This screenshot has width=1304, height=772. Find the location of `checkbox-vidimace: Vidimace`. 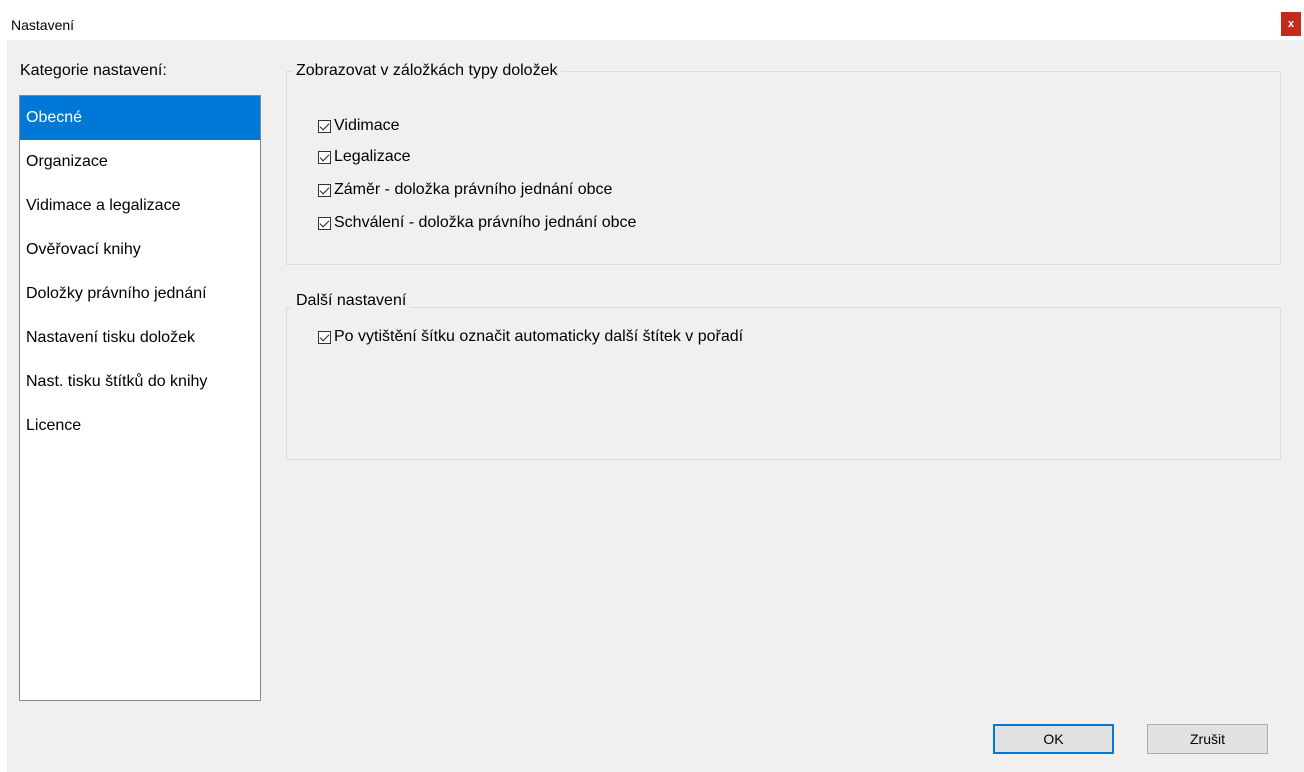

checkbox-vidimace: Vidimace is located at coordinates (359, 126).